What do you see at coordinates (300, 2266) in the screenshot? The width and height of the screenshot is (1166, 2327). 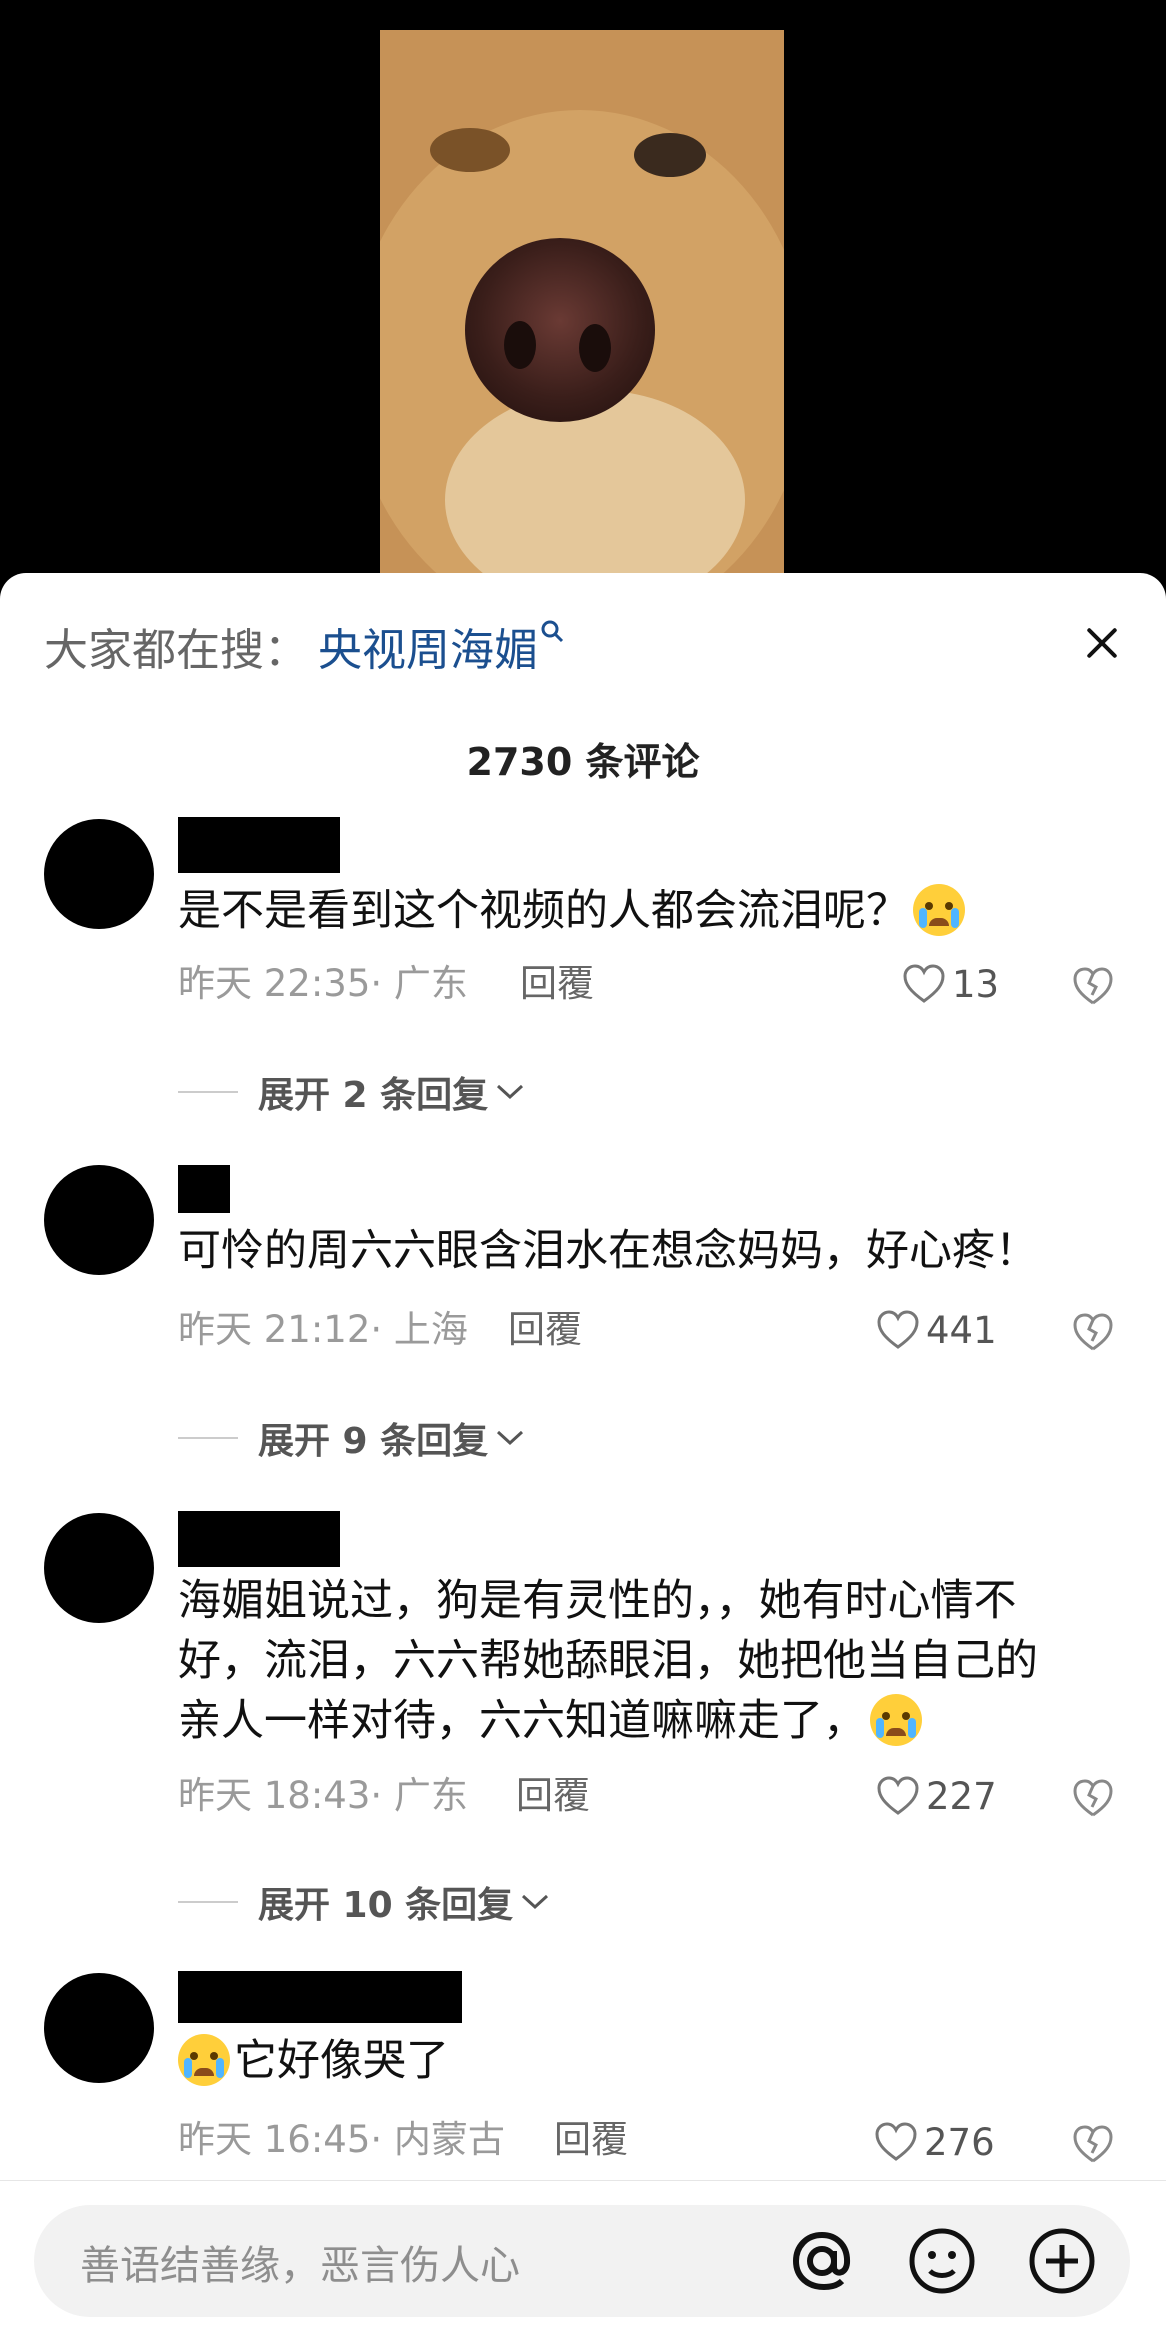 I see `input-placeholder: 善语结善缘，恶言伤人心` at bounding box center [300, 2266].